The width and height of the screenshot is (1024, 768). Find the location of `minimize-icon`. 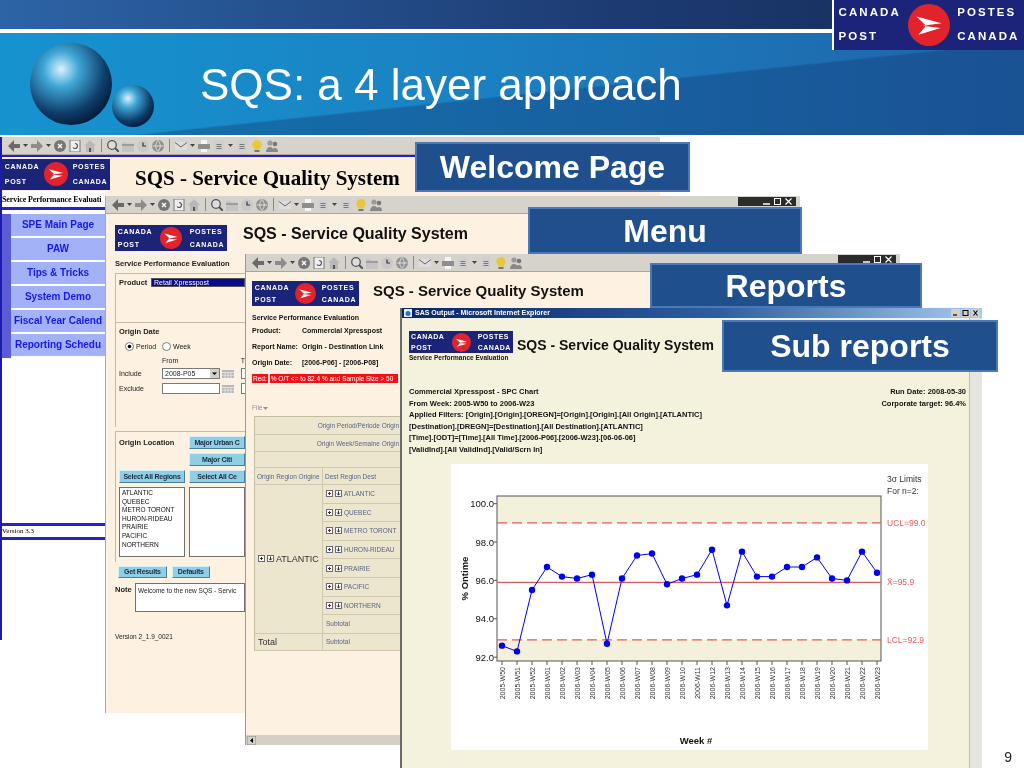

minimize-icon is located at coordinates (955, 313).